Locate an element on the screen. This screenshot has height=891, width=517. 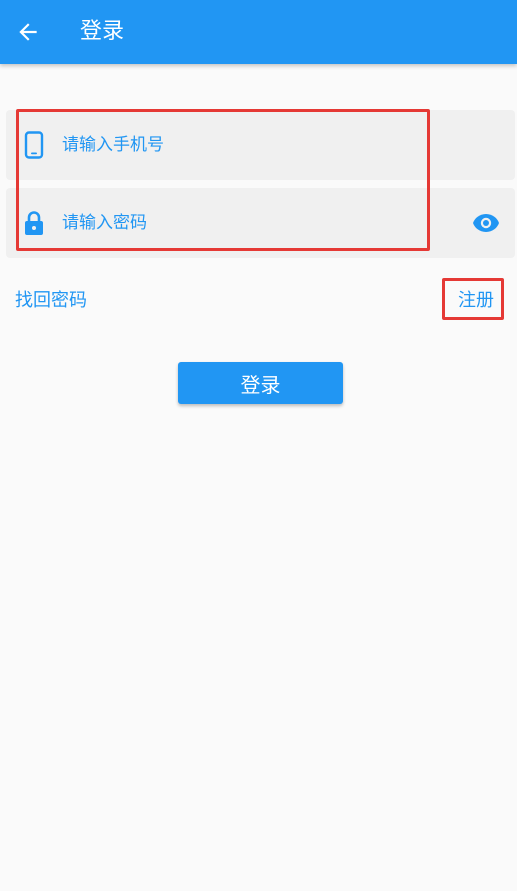
password-input is located at coordinates (252, 223).